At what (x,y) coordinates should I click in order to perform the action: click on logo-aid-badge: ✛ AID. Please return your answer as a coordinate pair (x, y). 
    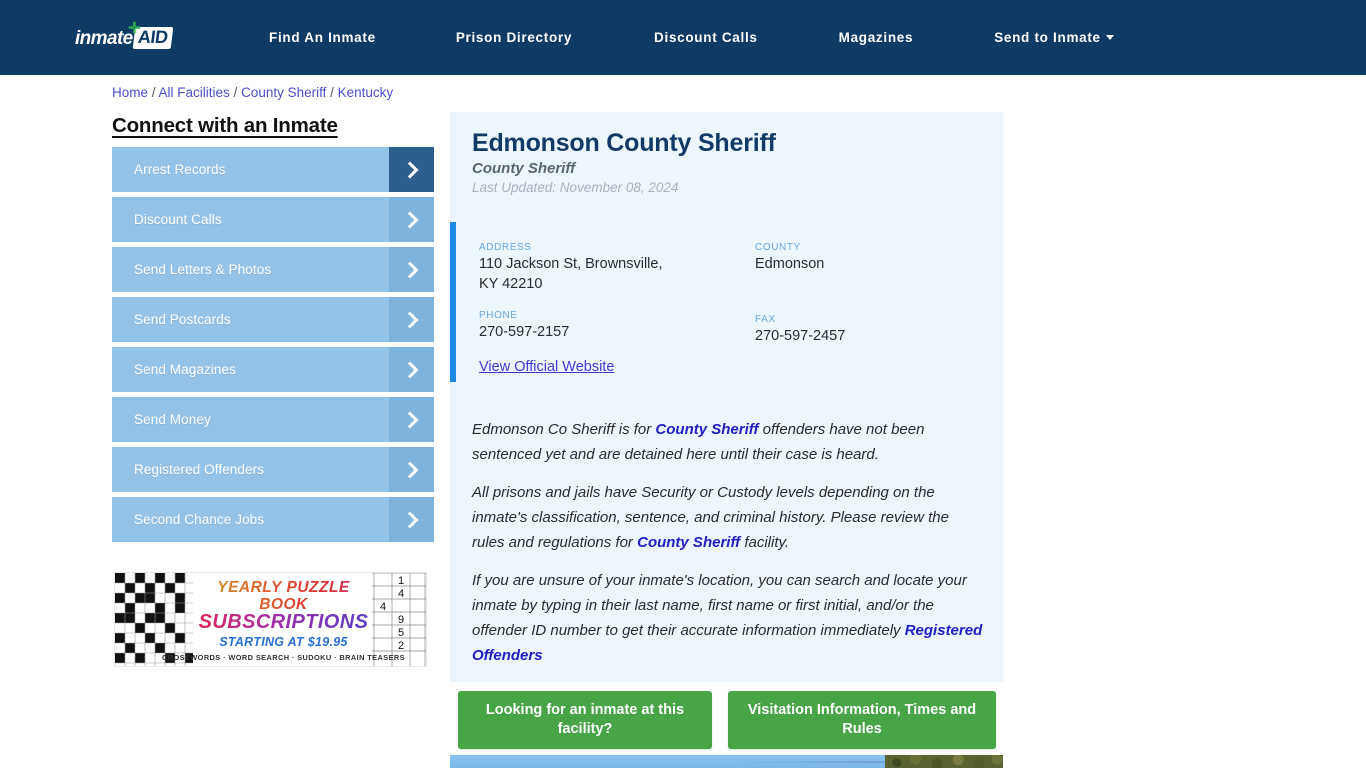
    Looking at the image, I should click on (150, 34).